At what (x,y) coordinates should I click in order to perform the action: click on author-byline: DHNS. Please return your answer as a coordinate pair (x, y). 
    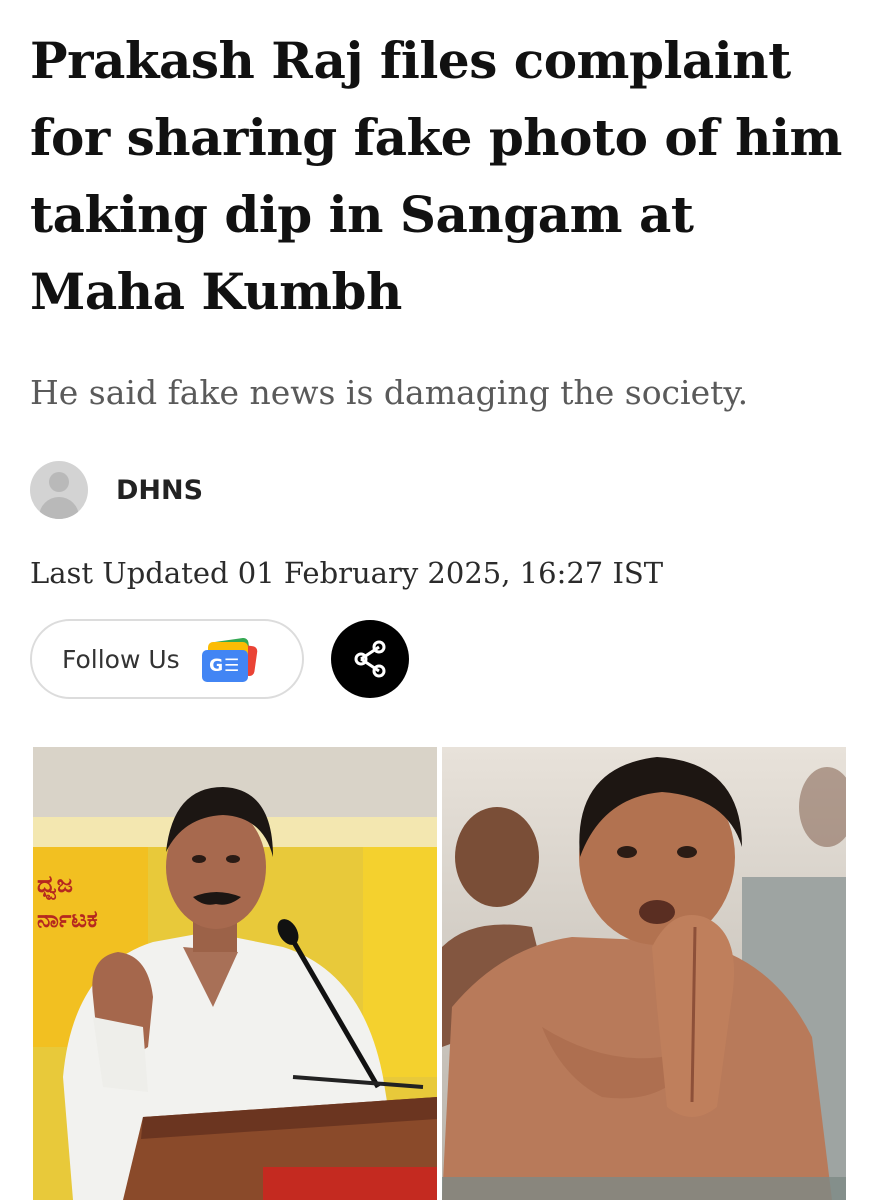
    Looking at the image, I should click on (116, 490).